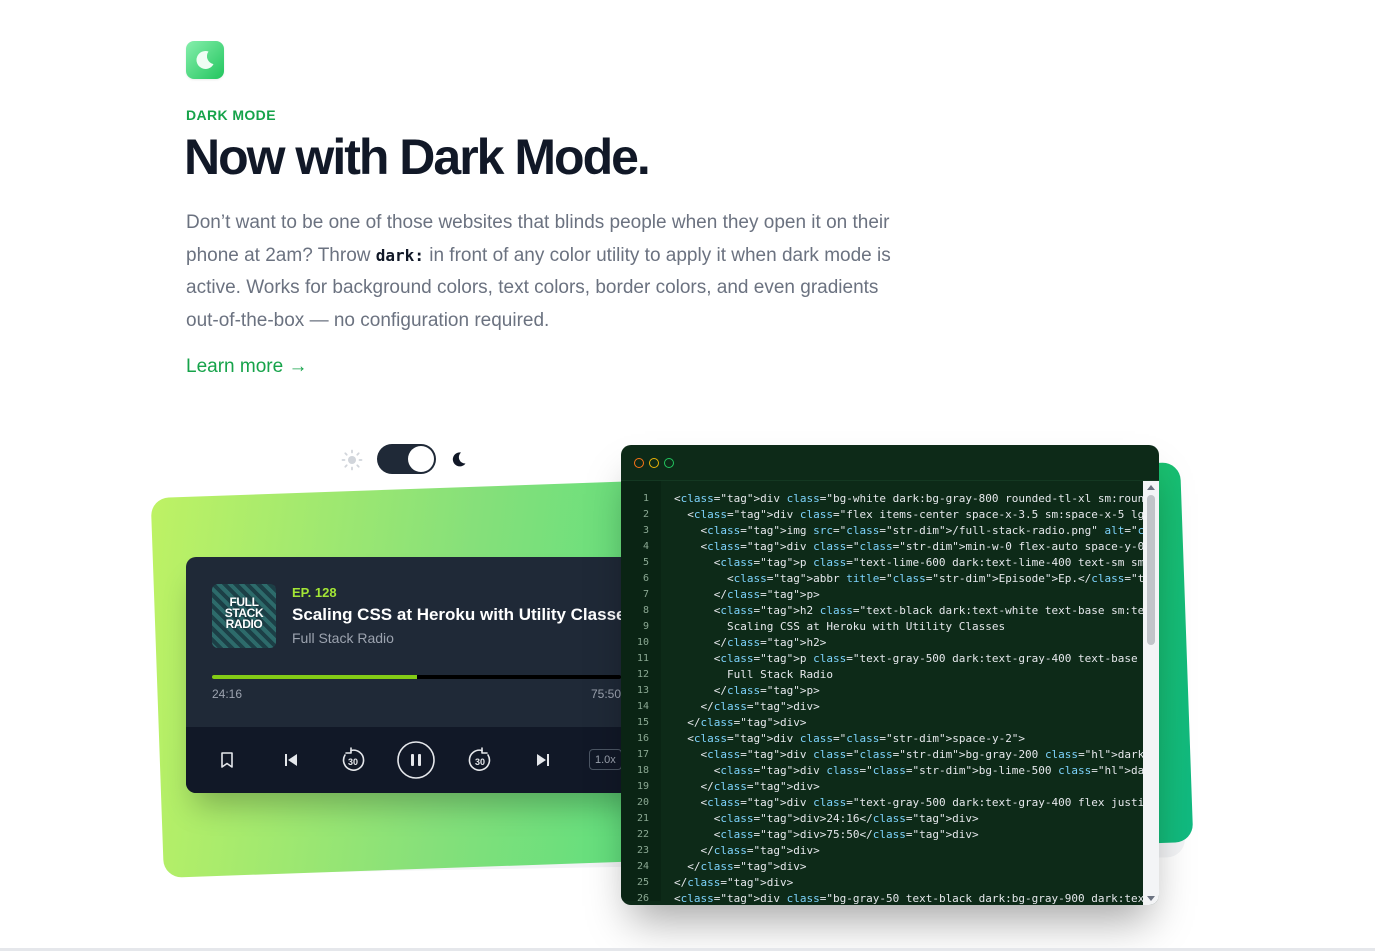 Image resolution: width=1375 pixels, height=951 pixels. I want to click on previous-icon, so click(291, 760).